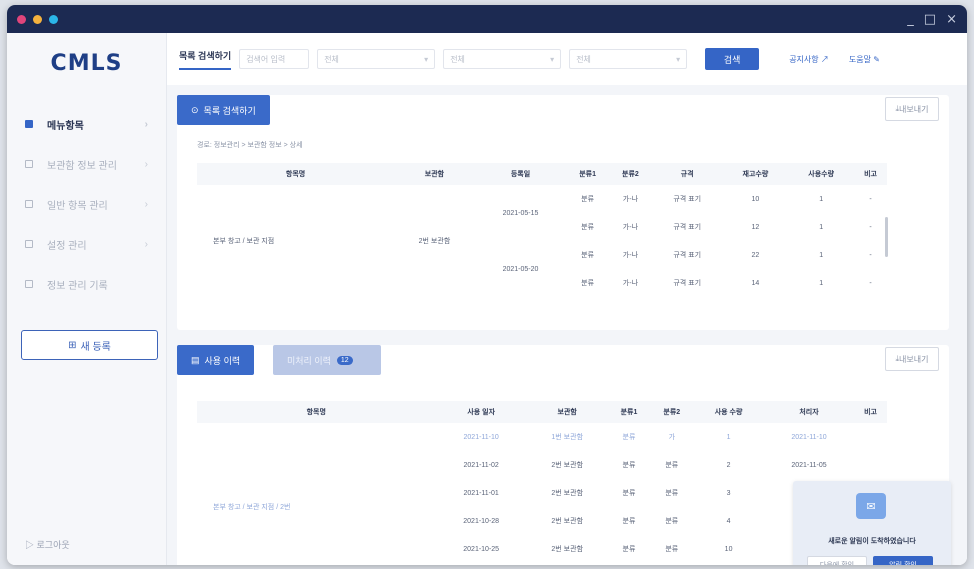 This screenshot has height=569, width=974. Describe the element at coordinates (755, 227) in the screenshot. I see `table-cell: 12` at that location.